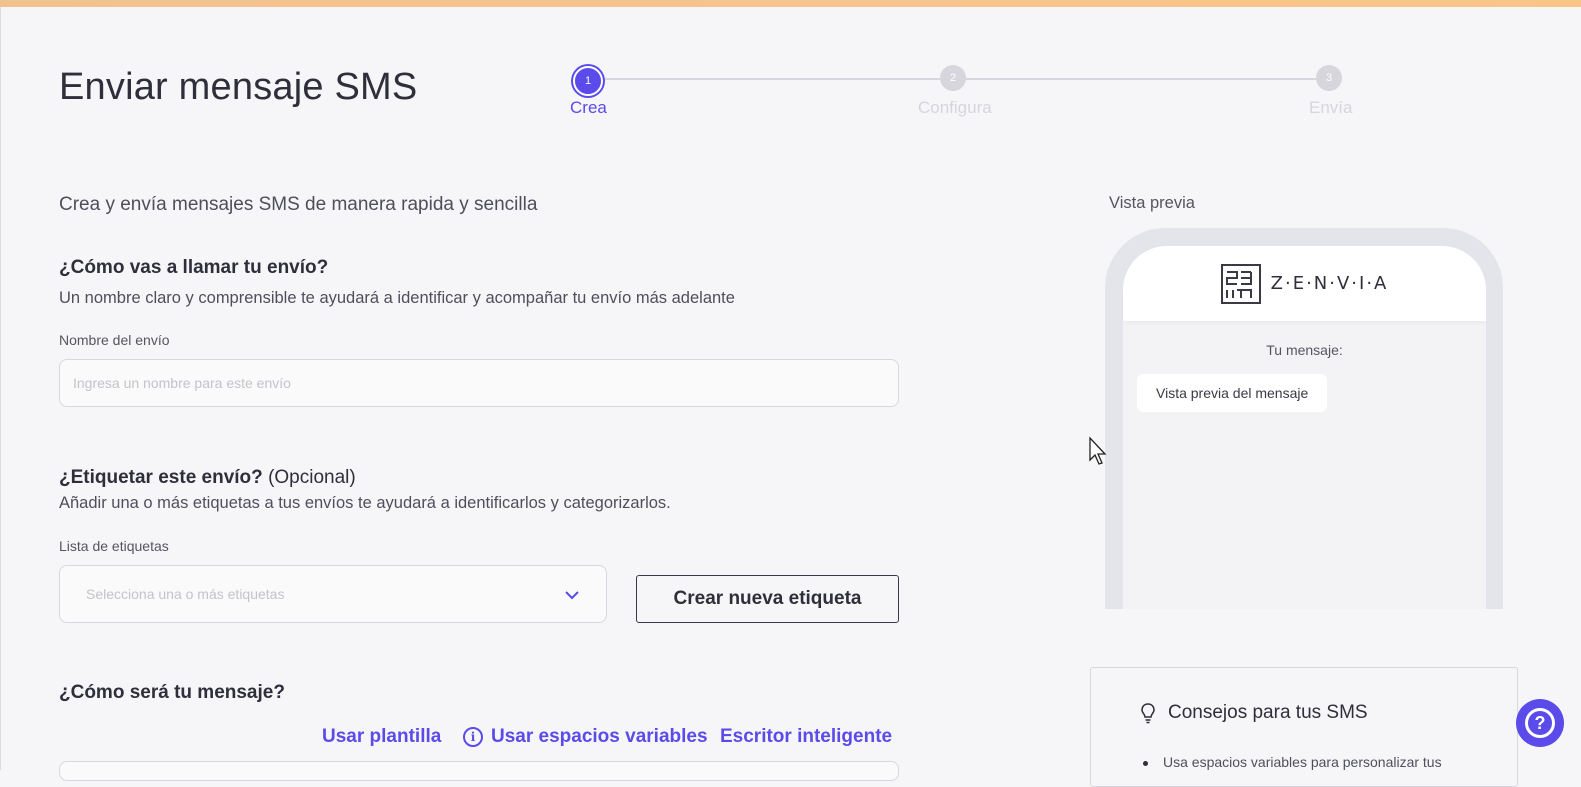 This screenshot has height=787, width=1581. I want to click on help-icon: ?, so click(1540, 723).